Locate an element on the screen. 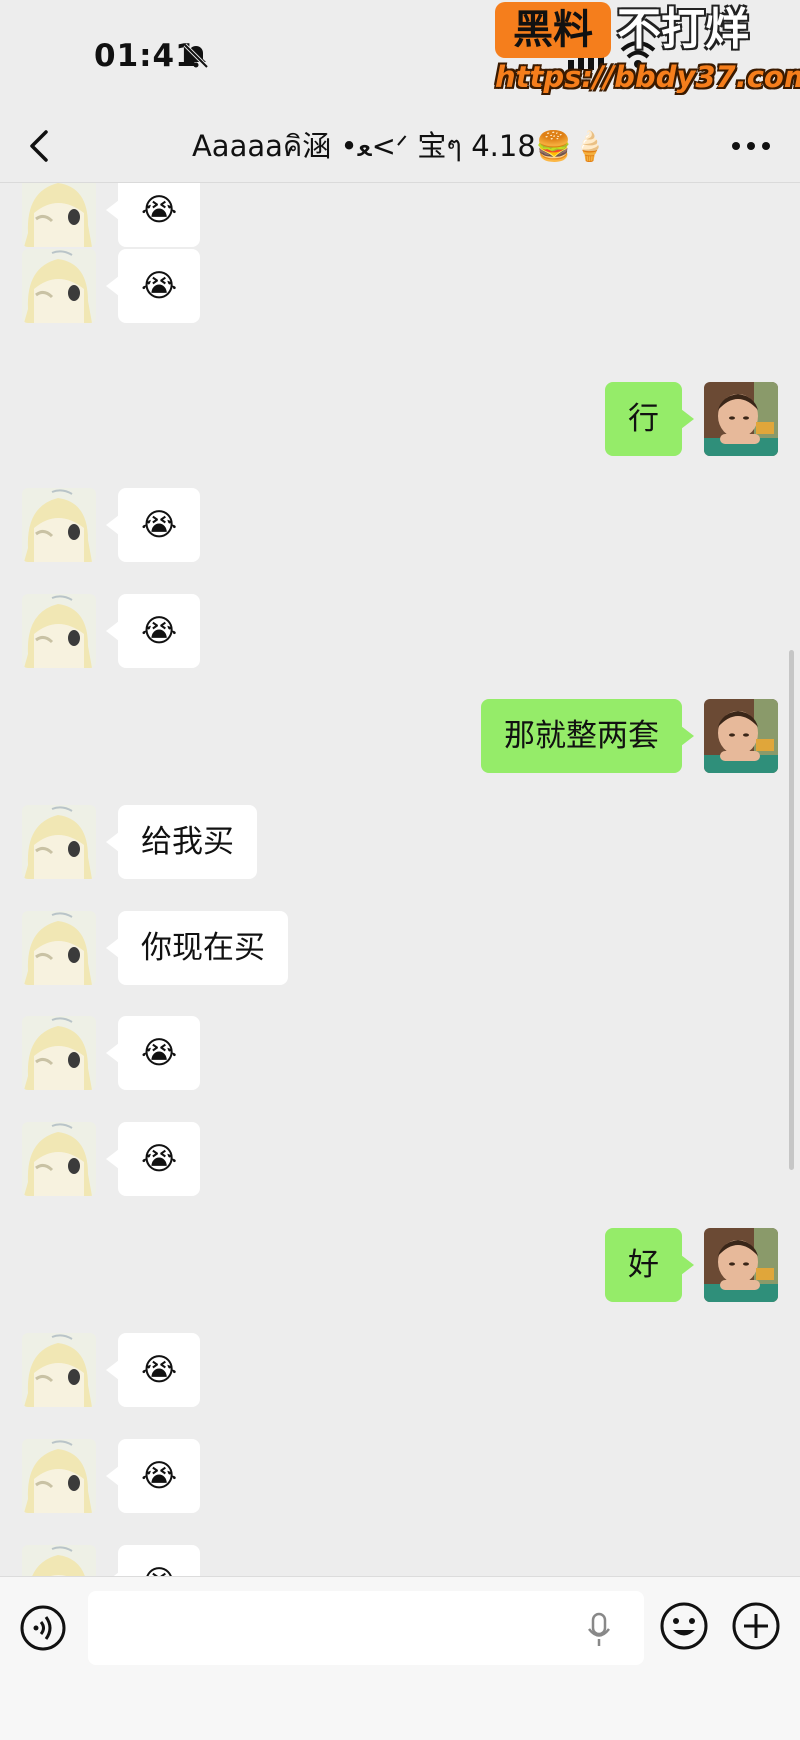 This screenshot has width=800, height=1740. plus-icon is located at coordinates (756, 1626).